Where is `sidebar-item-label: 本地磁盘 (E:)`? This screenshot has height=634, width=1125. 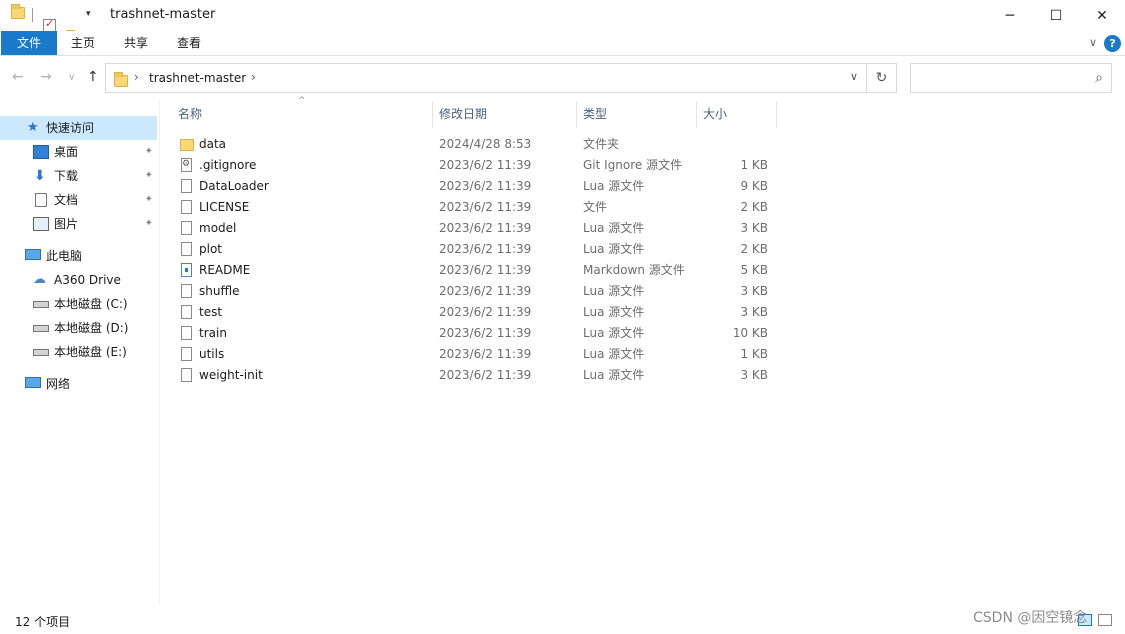 sidebar-item-label: 本地磁盘 (E:) is located at coordinates (90, 352).